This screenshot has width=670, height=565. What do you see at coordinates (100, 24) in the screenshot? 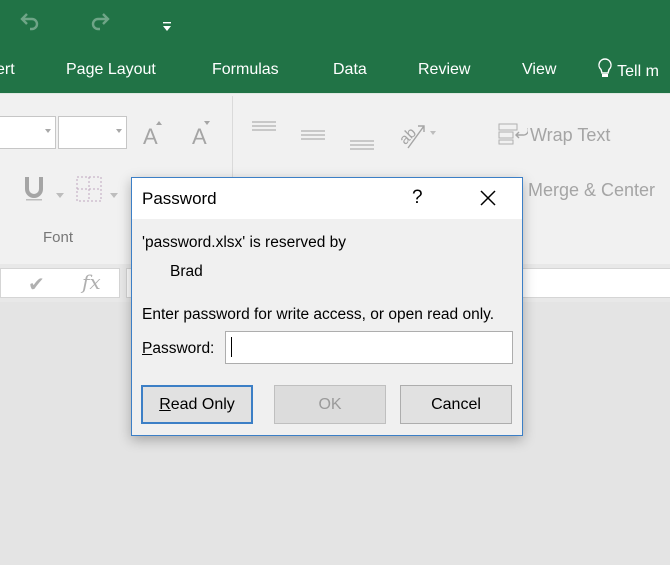
I see `redo-icon` at bounding box center [100, 24].